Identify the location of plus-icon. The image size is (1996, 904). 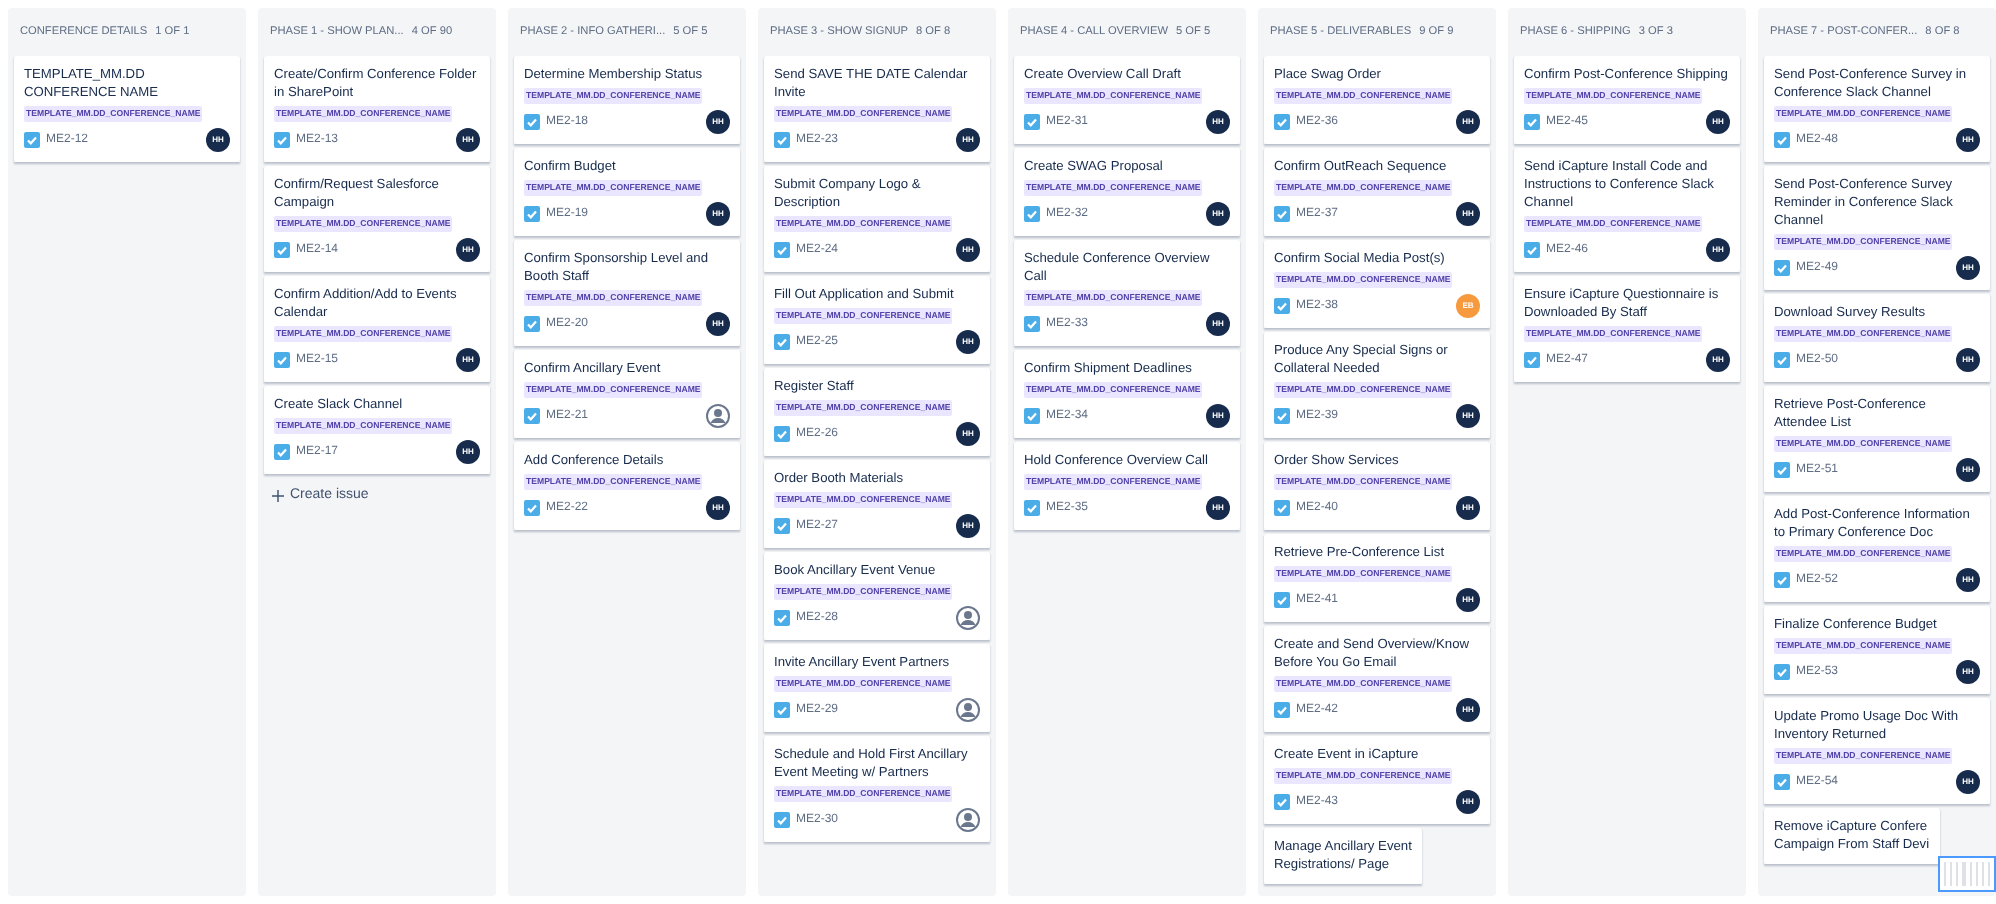
(278, 496).